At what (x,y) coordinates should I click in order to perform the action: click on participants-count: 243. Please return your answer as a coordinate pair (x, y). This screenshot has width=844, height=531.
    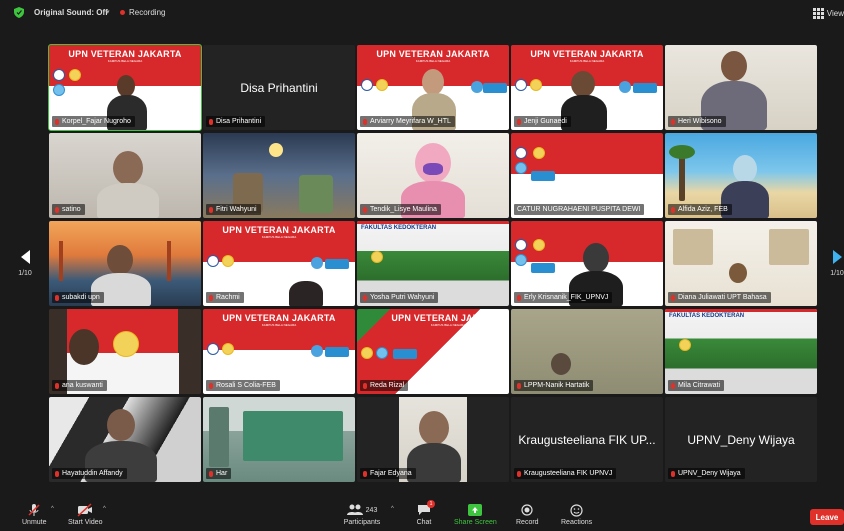
    Looking at the image, I should click on (371, 510).